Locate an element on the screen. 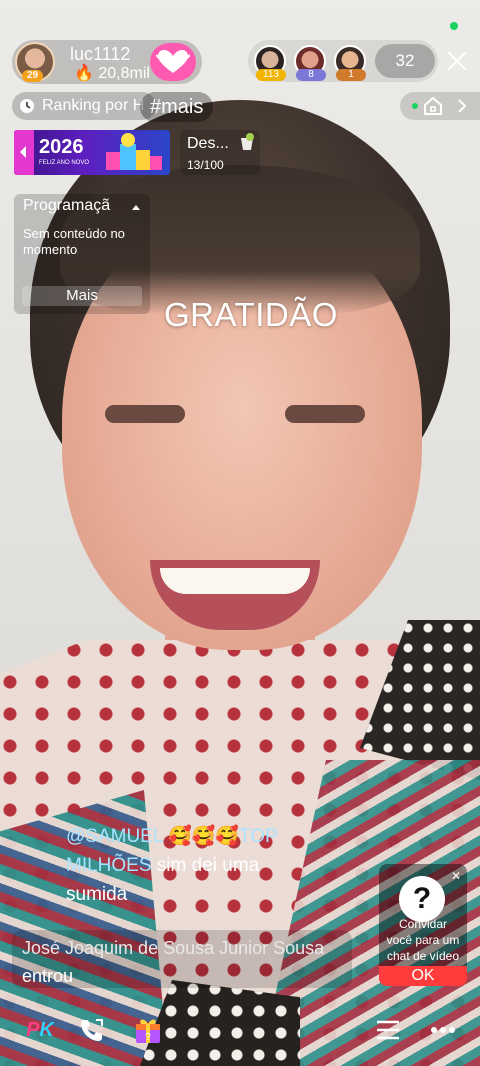  goal-card: Des... 13/100 is located at coordinates (220, 152).